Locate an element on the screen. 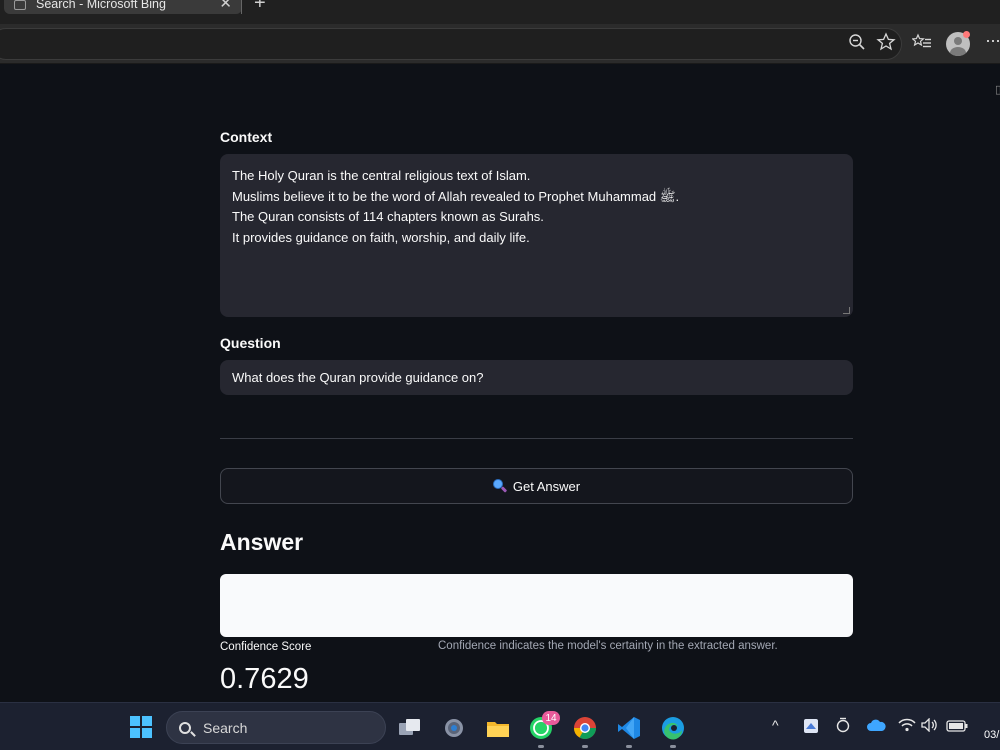 Image resolution: width=1000 pixels, height=750 pixels. edge-icon is located at coordinates (673, 728).